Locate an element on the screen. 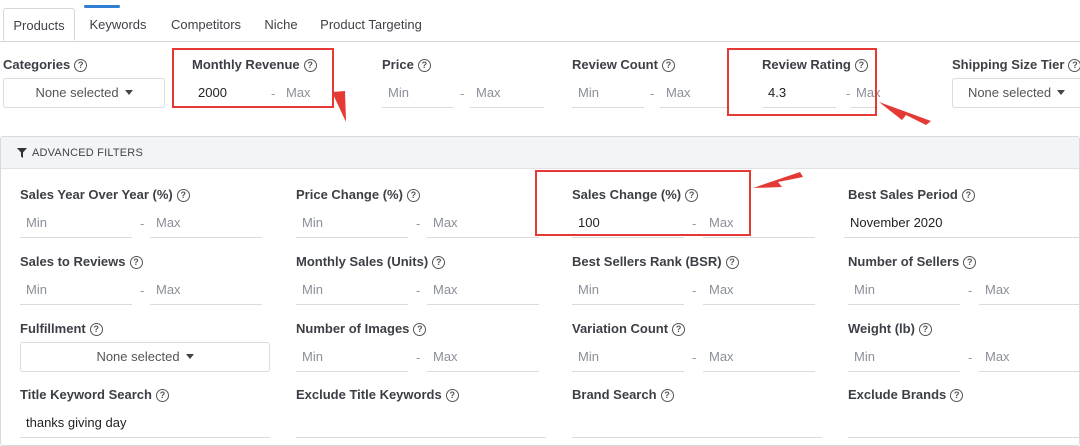  bsr-min-input: Min is located at coordinates (628, 290).